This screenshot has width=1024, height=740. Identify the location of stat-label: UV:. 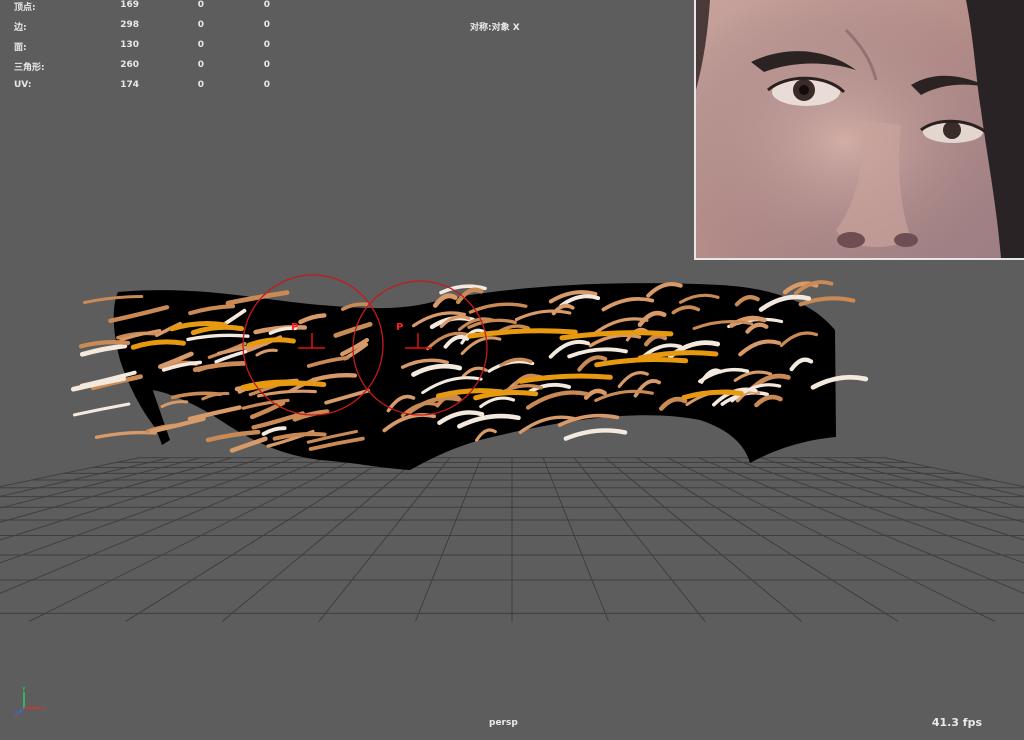
(23, 85).